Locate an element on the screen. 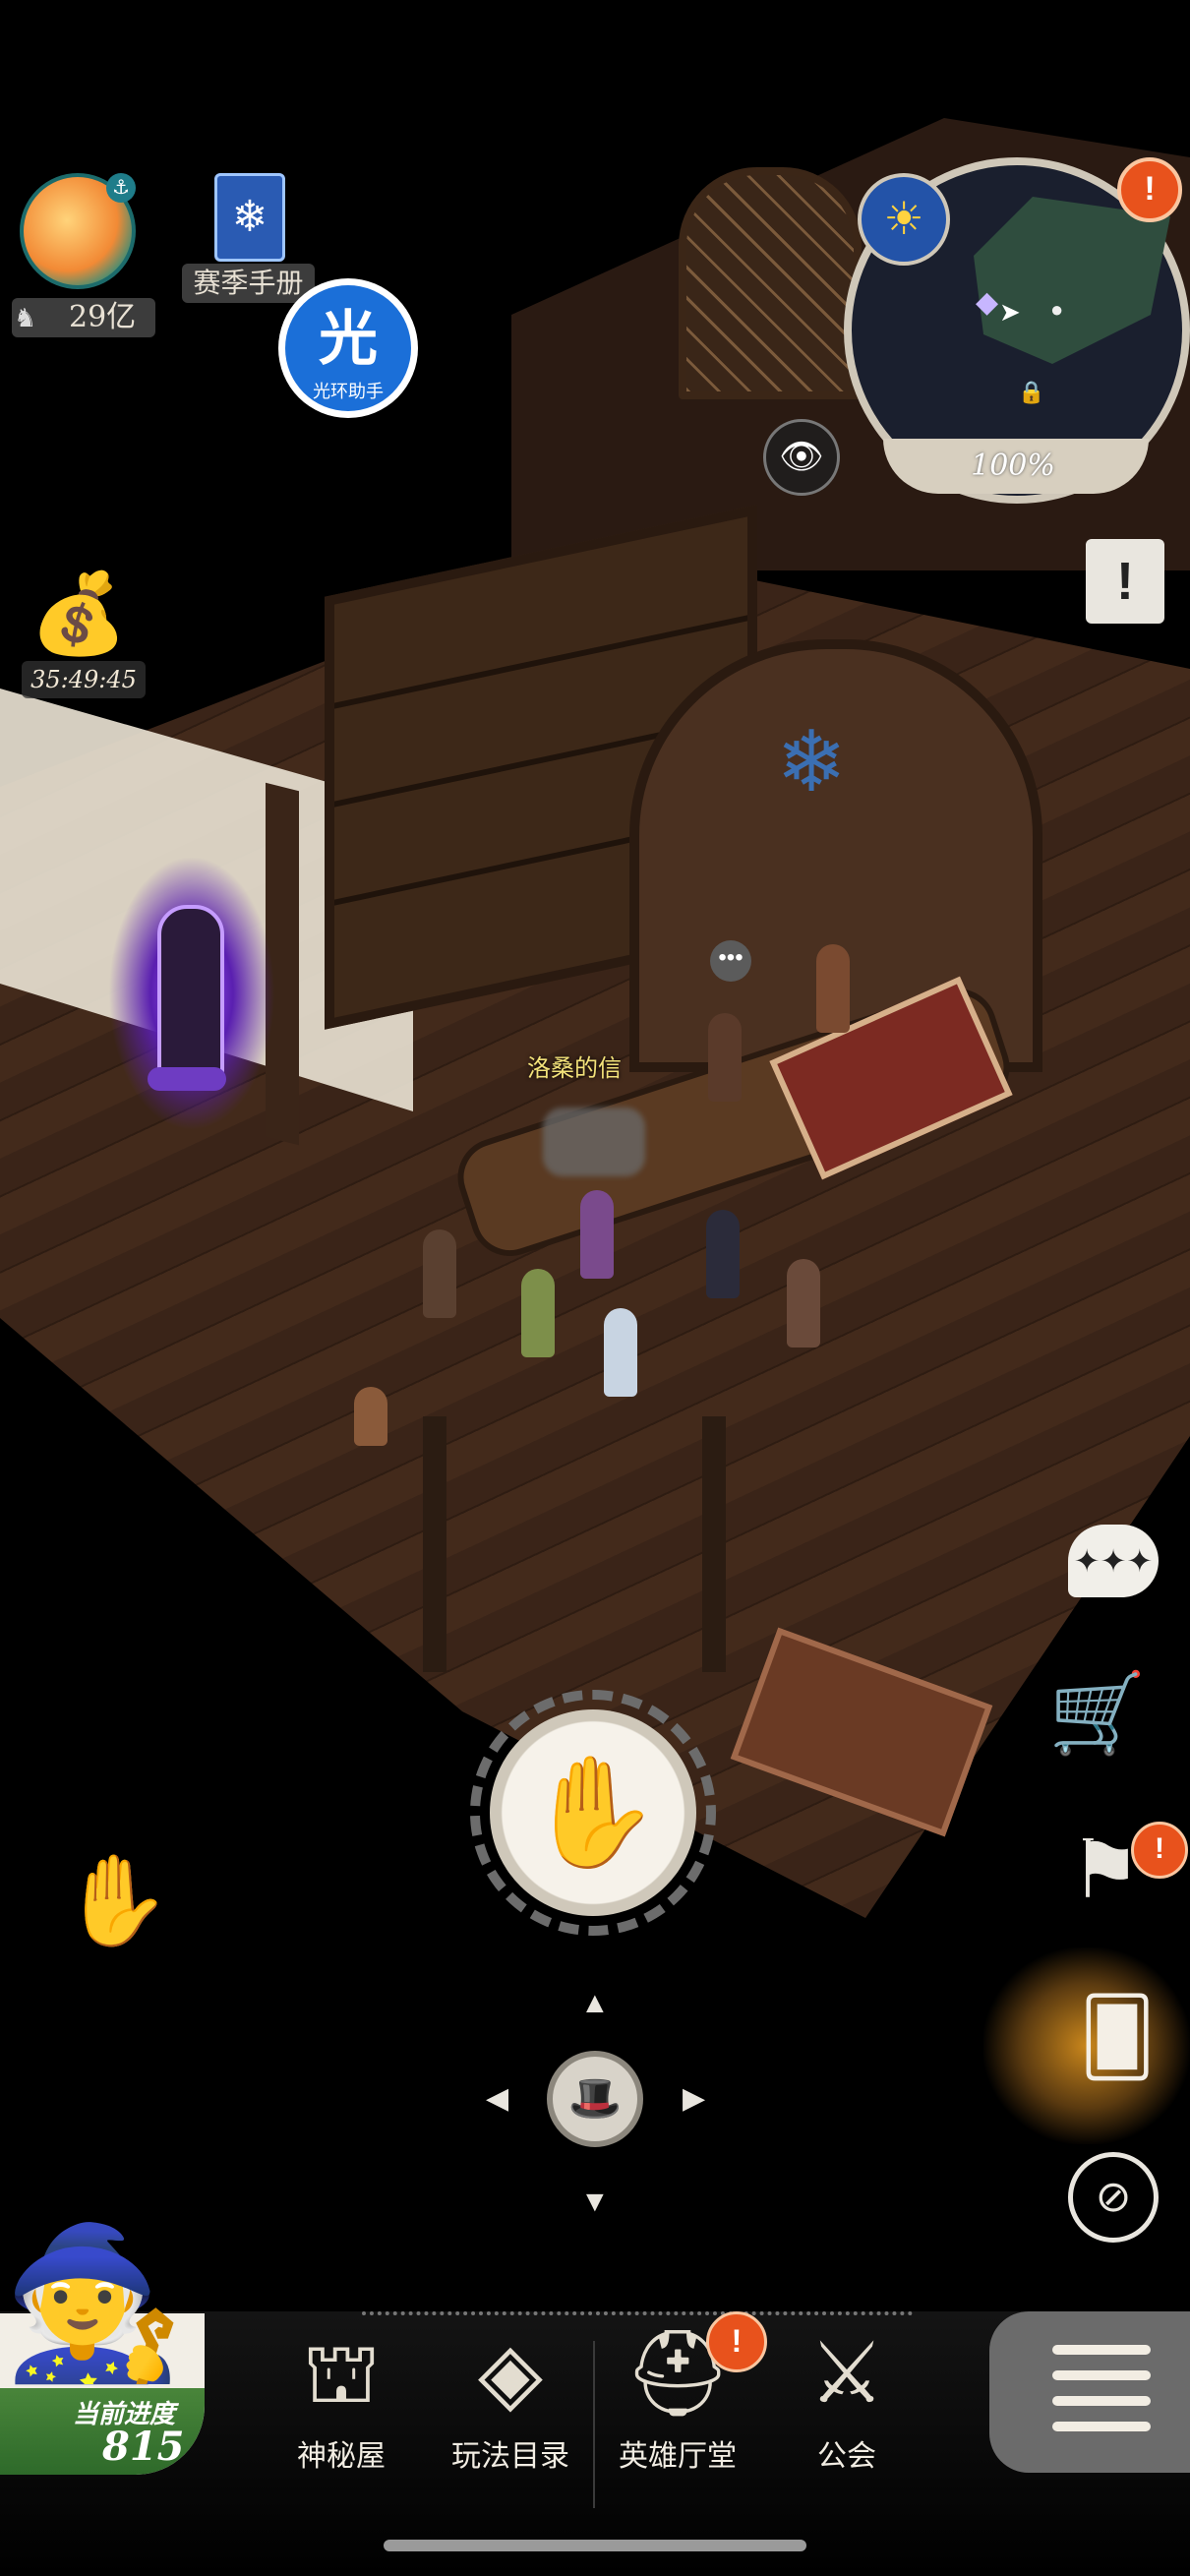  npc-speech-bubble: ••• is located at coordinates (730, 961).